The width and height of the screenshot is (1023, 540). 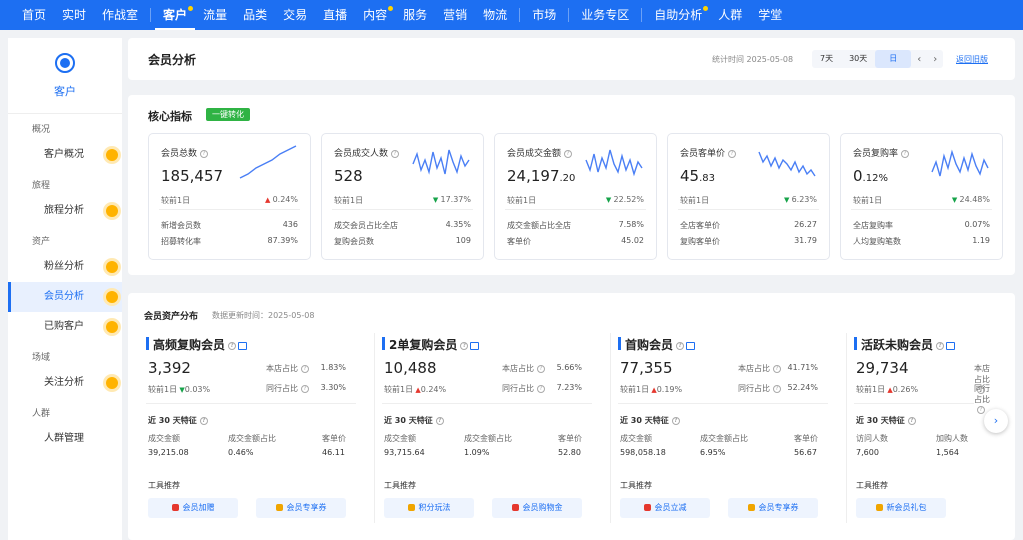 I want to click on nav-item-4: 流量, so click(x=215, y=15).